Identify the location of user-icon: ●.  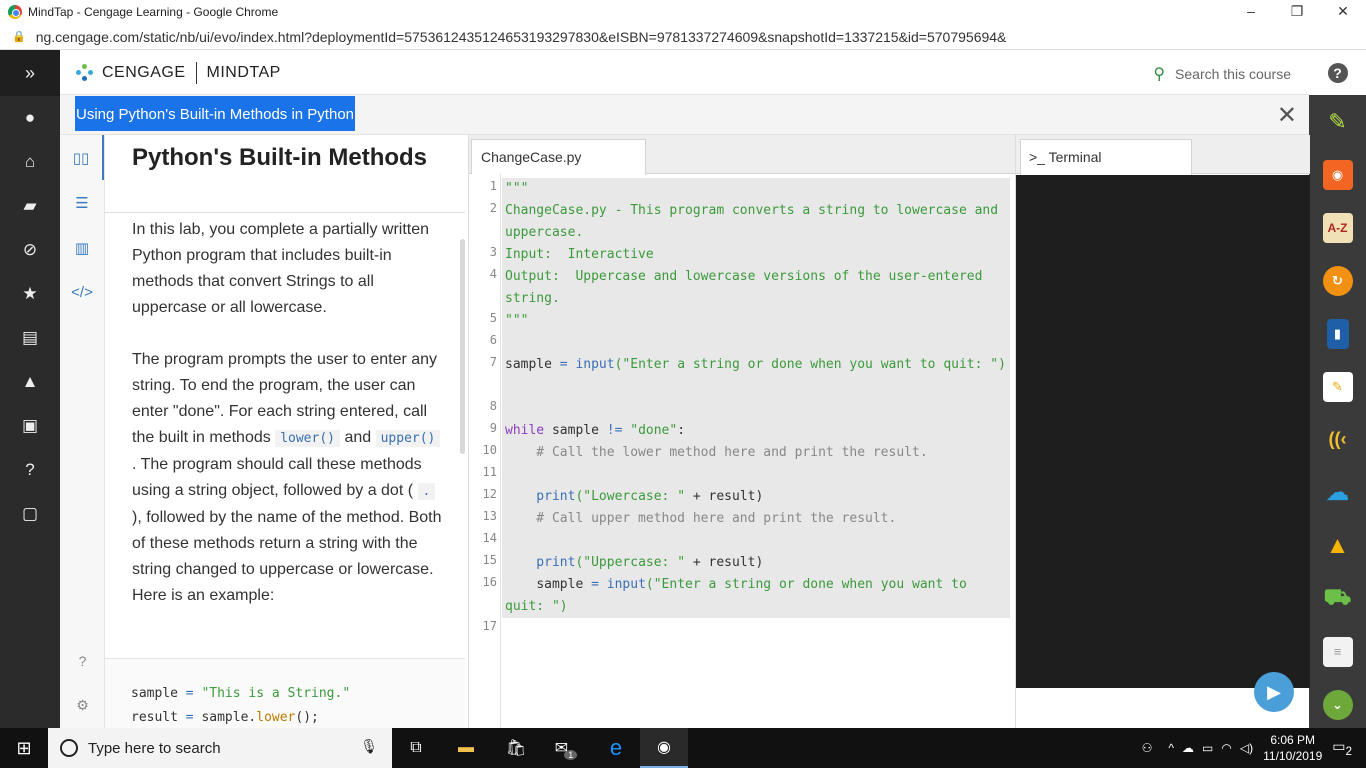
(30, 118).